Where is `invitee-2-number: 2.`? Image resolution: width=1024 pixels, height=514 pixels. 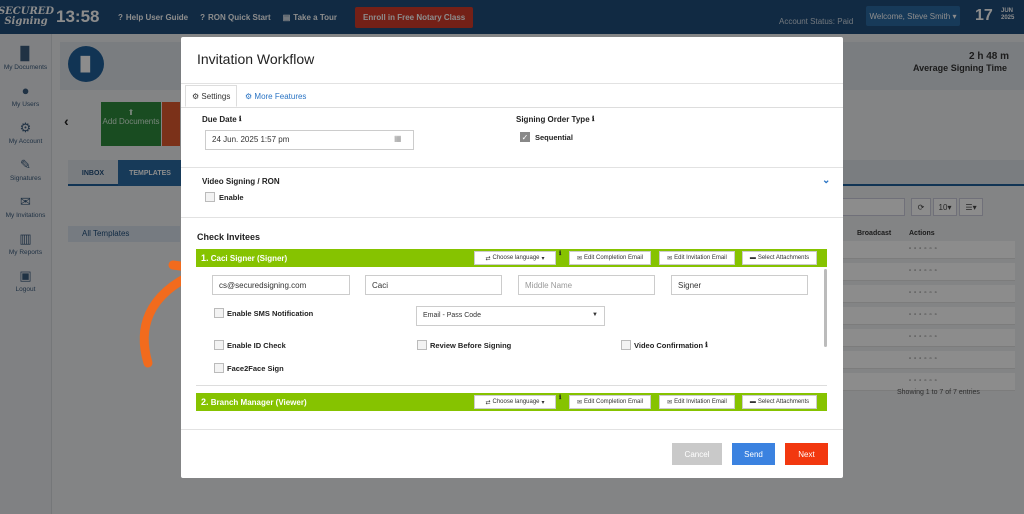
invitee-2-number: 2. is located at coordinates (205, 402).